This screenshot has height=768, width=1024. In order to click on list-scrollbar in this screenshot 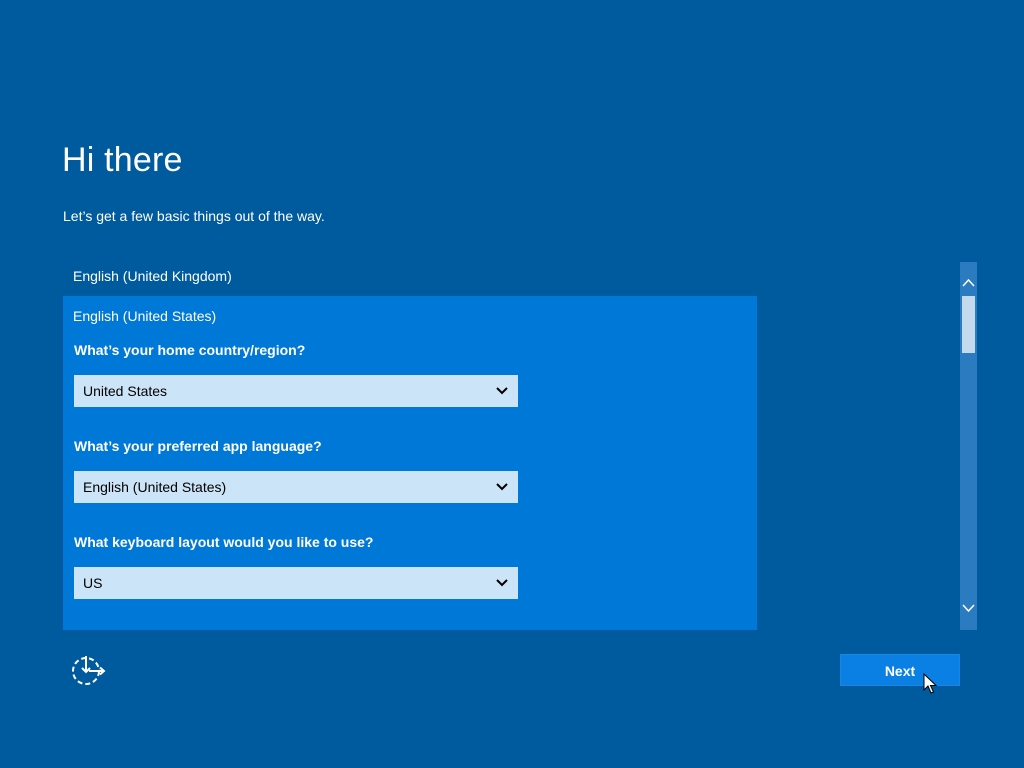, I will do `click(968, 446)`.